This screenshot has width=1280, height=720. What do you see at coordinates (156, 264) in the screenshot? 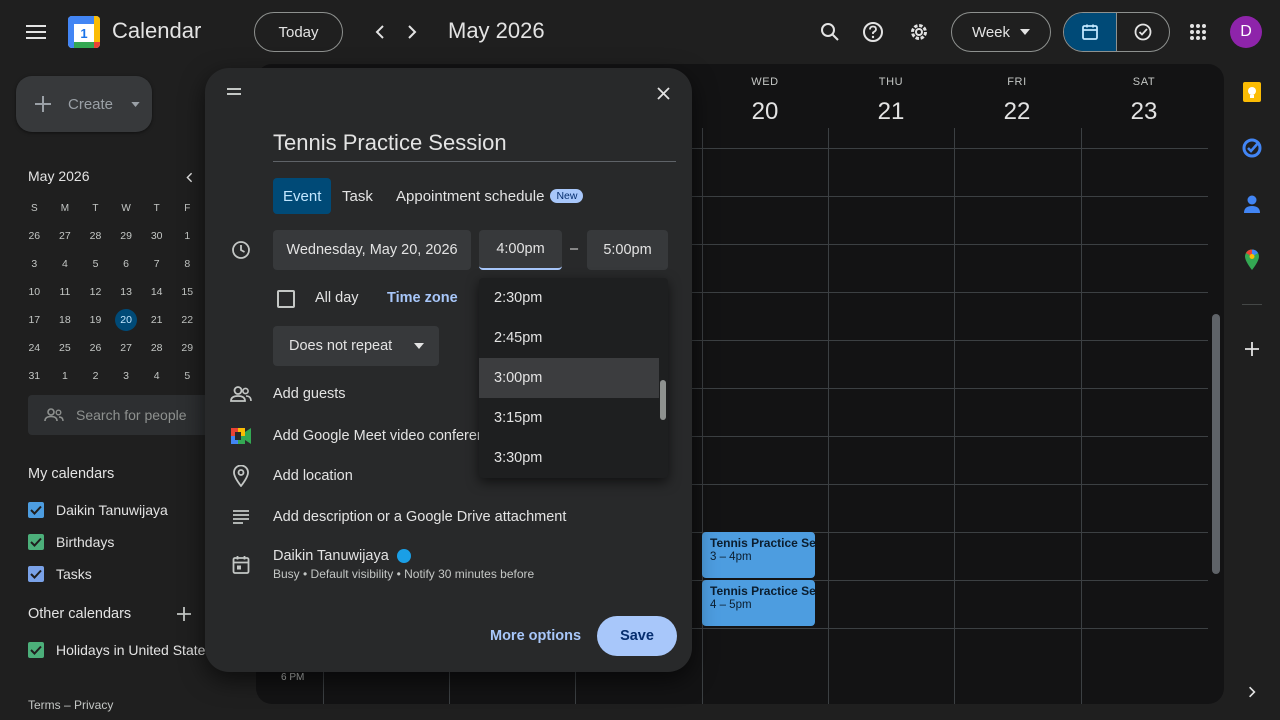
I see `mini-calendar-day: 7` at bounding box center [156, 264].